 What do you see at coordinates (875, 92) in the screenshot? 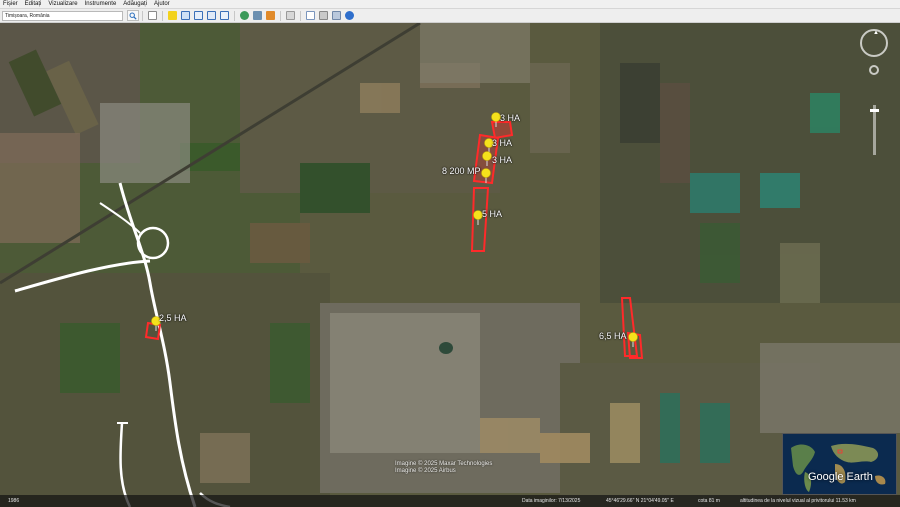
I see `navigation-controls: ▲` at bounding box center [875, 92].